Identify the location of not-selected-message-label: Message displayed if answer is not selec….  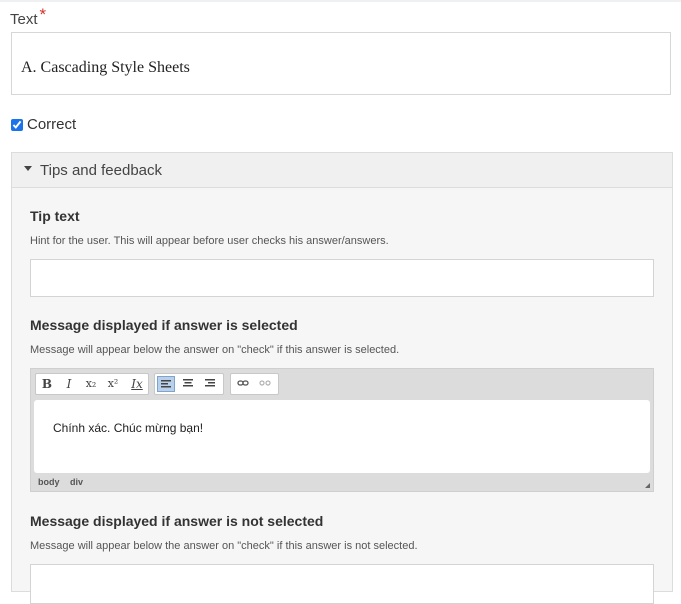
(177, 521).